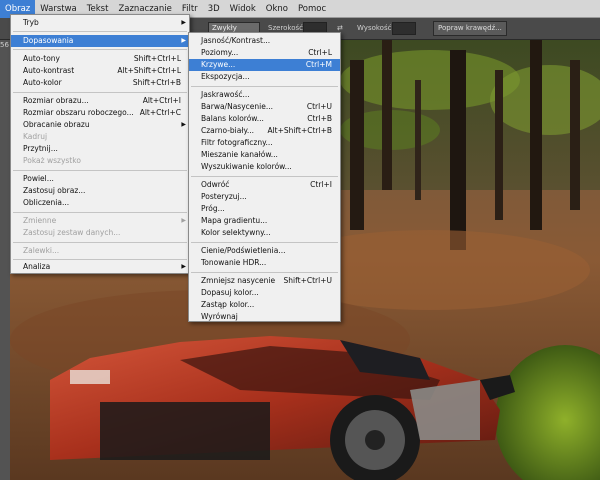  Describe the element at coordinates (5, 260) in the screenshot. I see `tools-panel` at that location.